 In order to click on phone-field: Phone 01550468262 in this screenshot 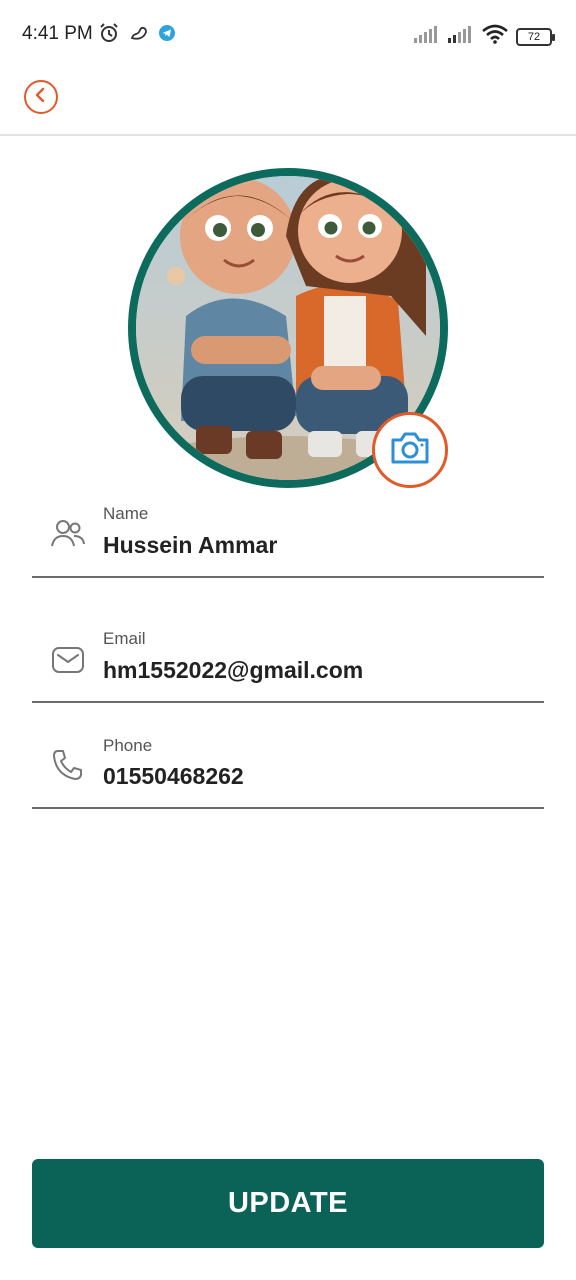, I will do `click(288, 771)`.